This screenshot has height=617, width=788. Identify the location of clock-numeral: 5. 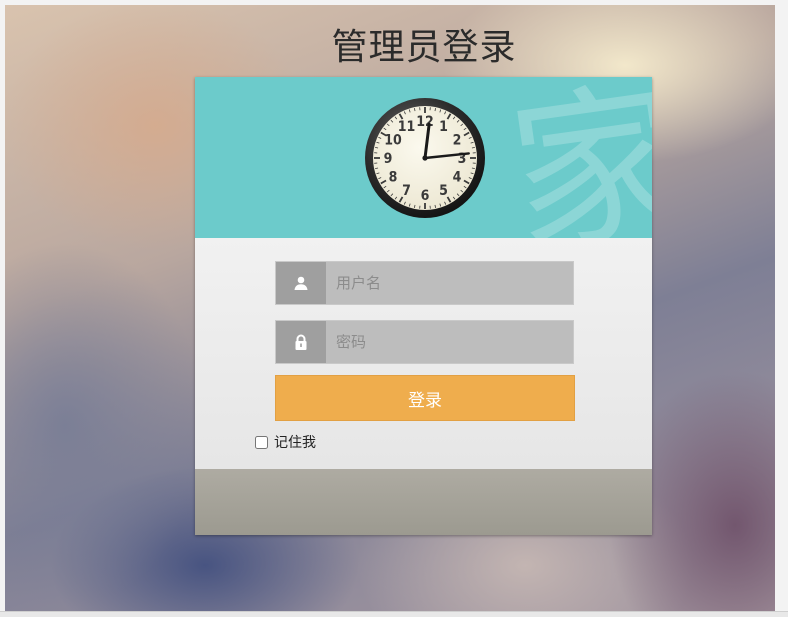
(443, 191).